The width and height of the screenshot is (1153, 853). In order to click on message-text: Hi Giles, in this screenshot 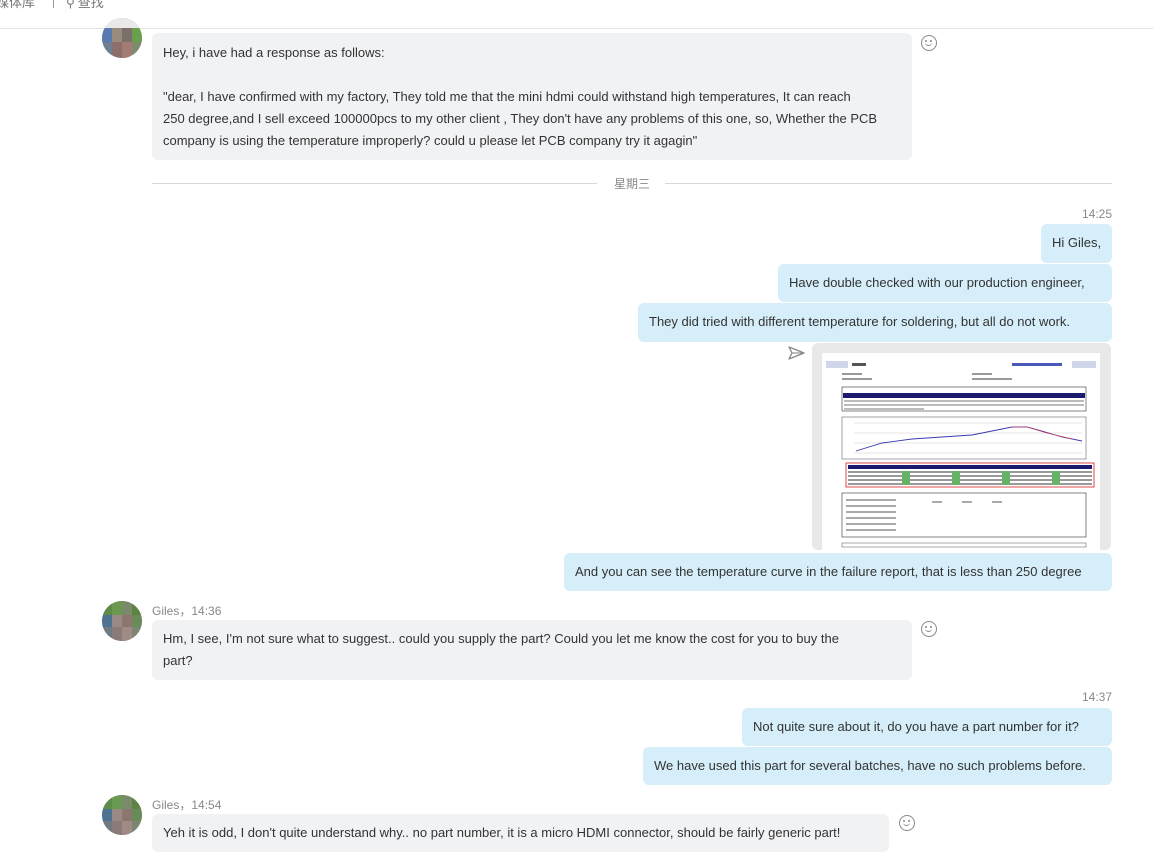, I will do `click(1077, 242)`.